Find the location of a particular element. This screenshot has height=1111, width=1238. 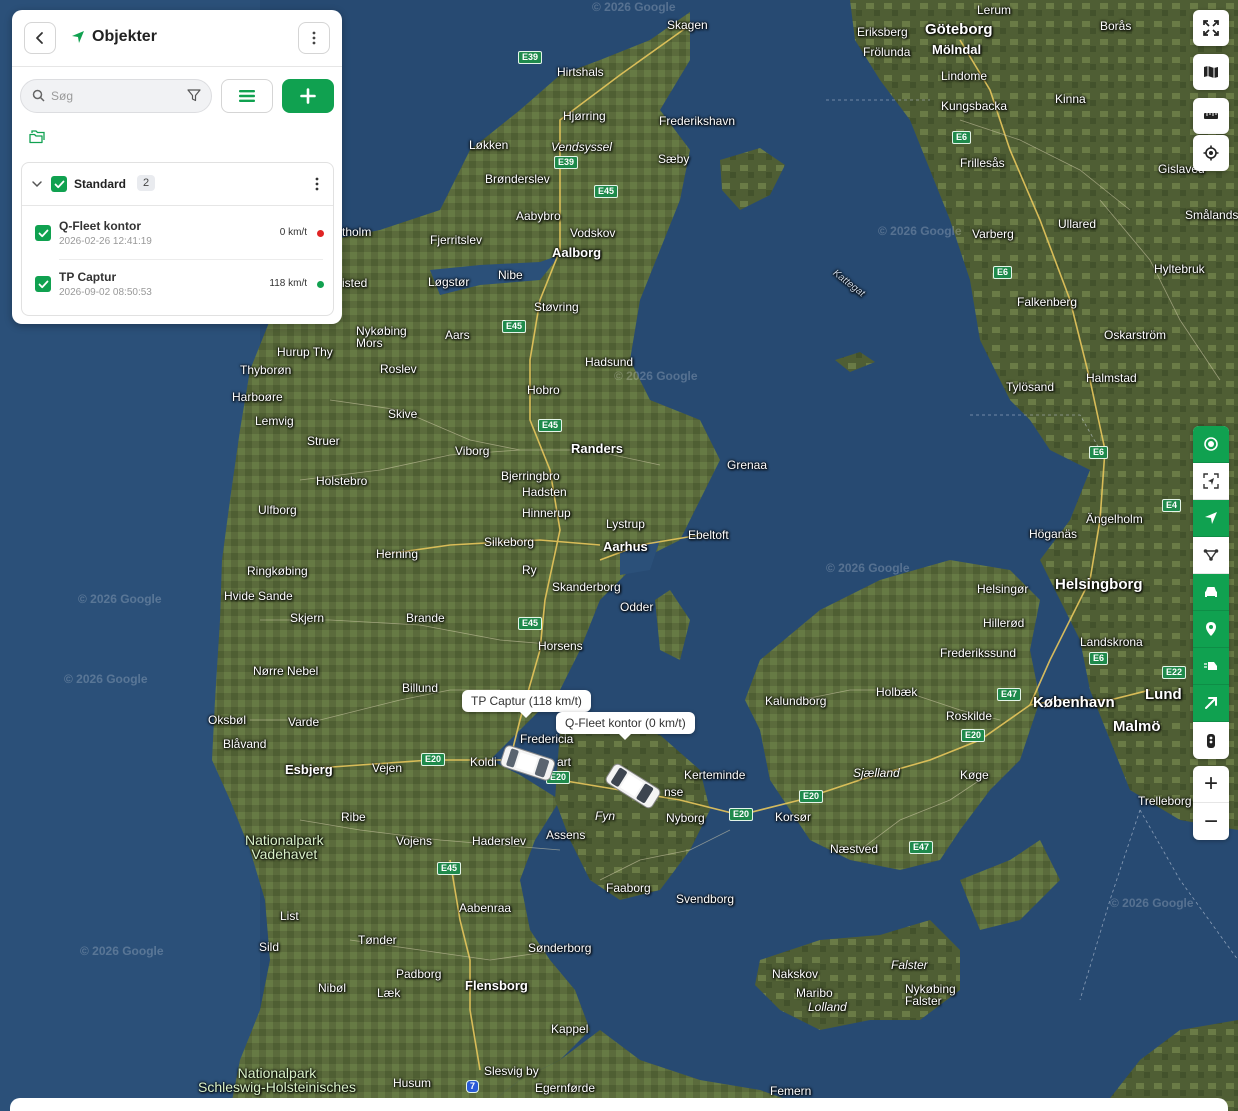

layer-toggle-vehicles is located at coordinates (1211, 592).